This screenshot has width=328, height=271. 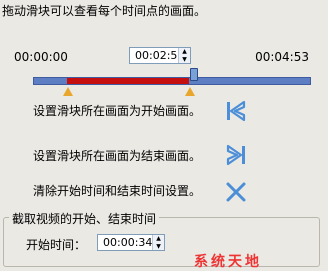 I want to click on watermark-logo: 系统天地, so click(x=228, y=262).